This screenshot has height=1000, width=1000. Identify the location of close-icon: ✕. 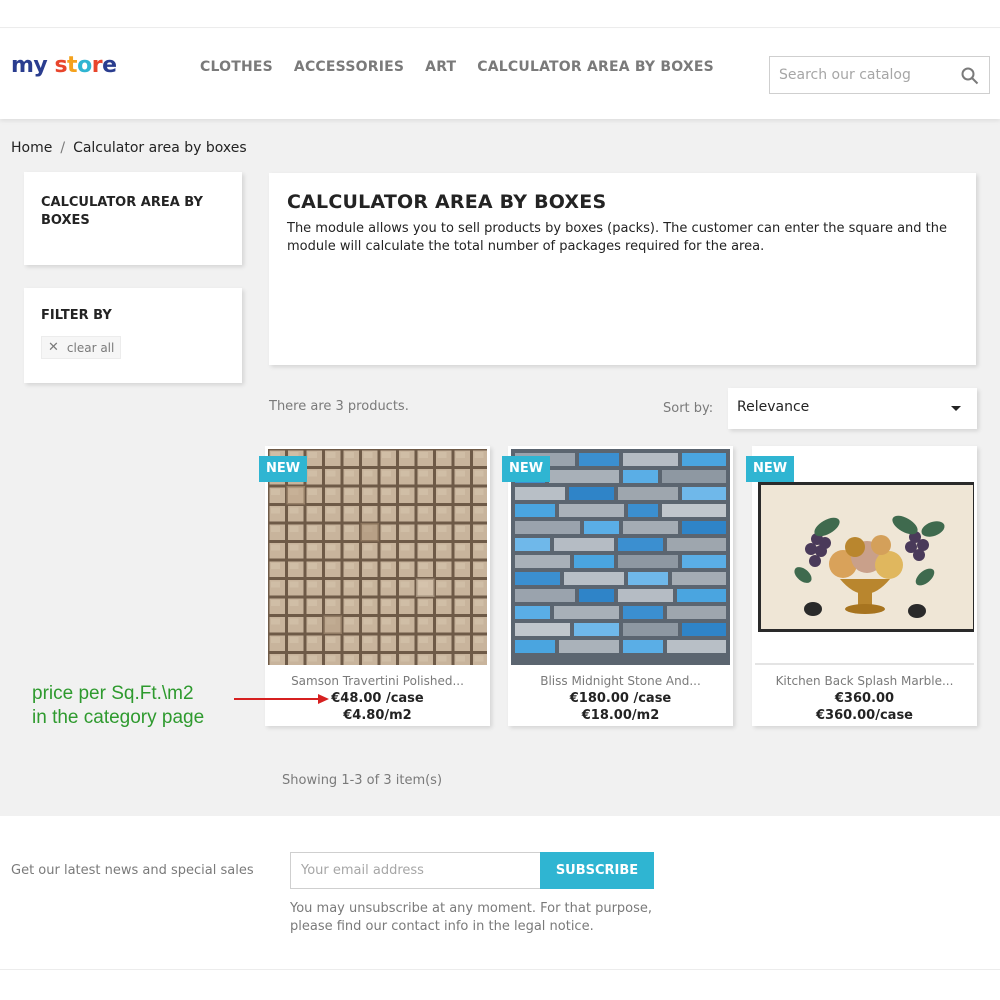
(53, 347).